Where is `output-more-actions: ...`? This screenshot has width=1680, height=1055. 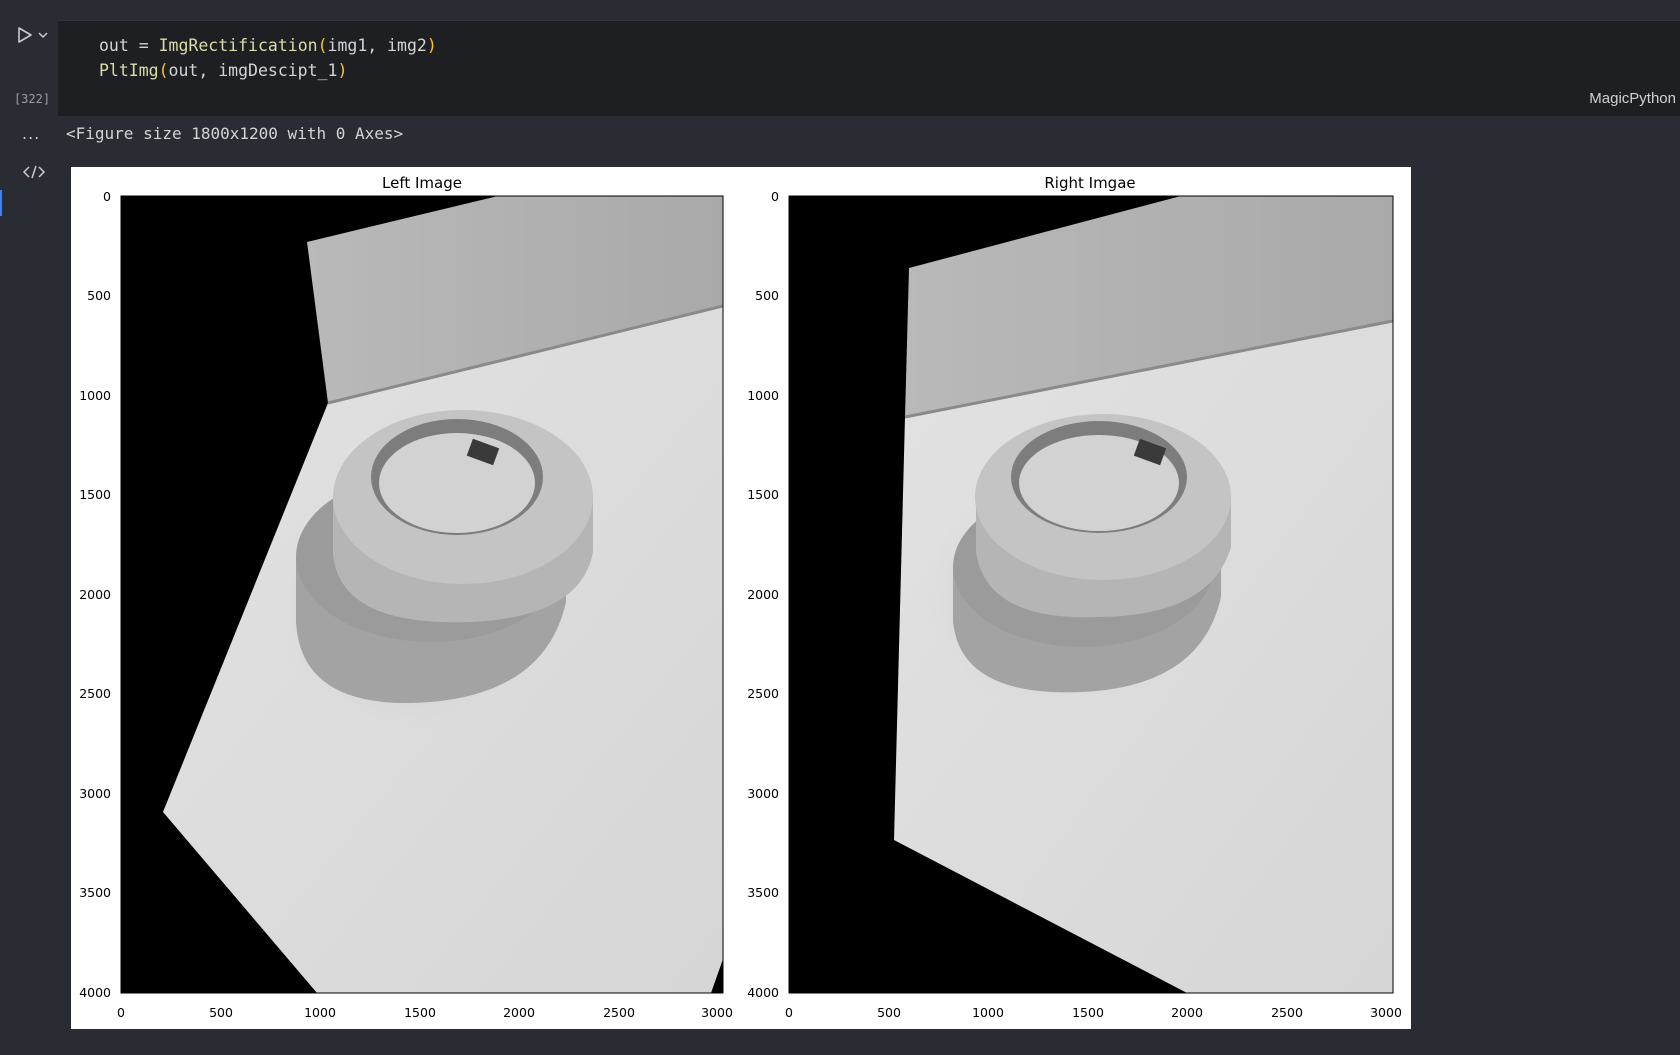 output-more-actions: ... is located at coordinates (31, 133).